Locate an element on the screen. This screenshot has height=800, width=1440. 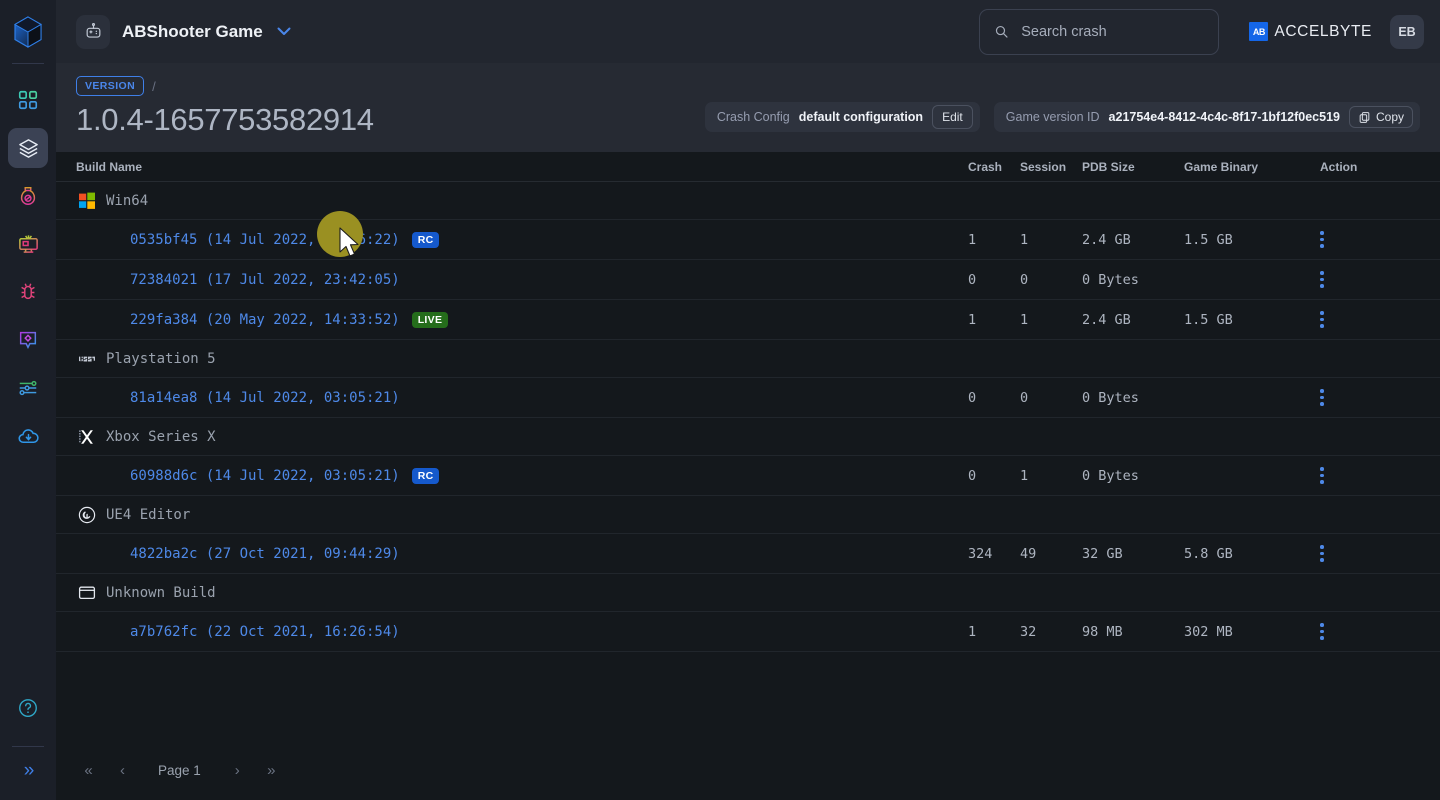
sliders-icon is located at coordinates (28, 388).